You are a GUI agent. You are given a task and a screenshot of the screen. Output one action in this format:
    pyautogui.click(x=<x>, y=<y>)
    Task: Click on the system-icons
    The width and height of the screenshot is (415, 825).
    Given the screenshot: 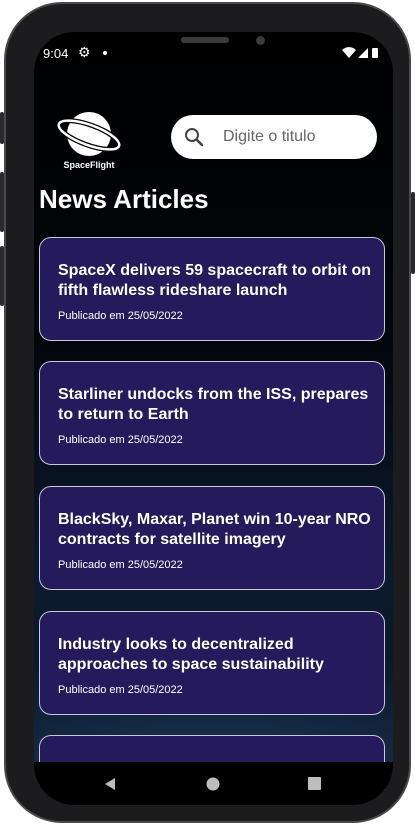 What is the action you would take?
    pyautogui.click(x=362, y=55)
    